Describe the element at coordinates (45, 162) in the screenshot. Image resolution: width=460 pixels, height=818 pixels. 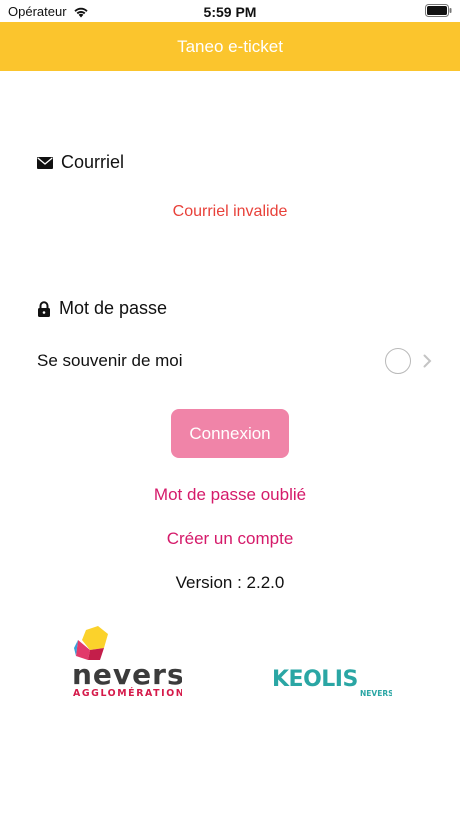
I see `envelope-icon` at that location.